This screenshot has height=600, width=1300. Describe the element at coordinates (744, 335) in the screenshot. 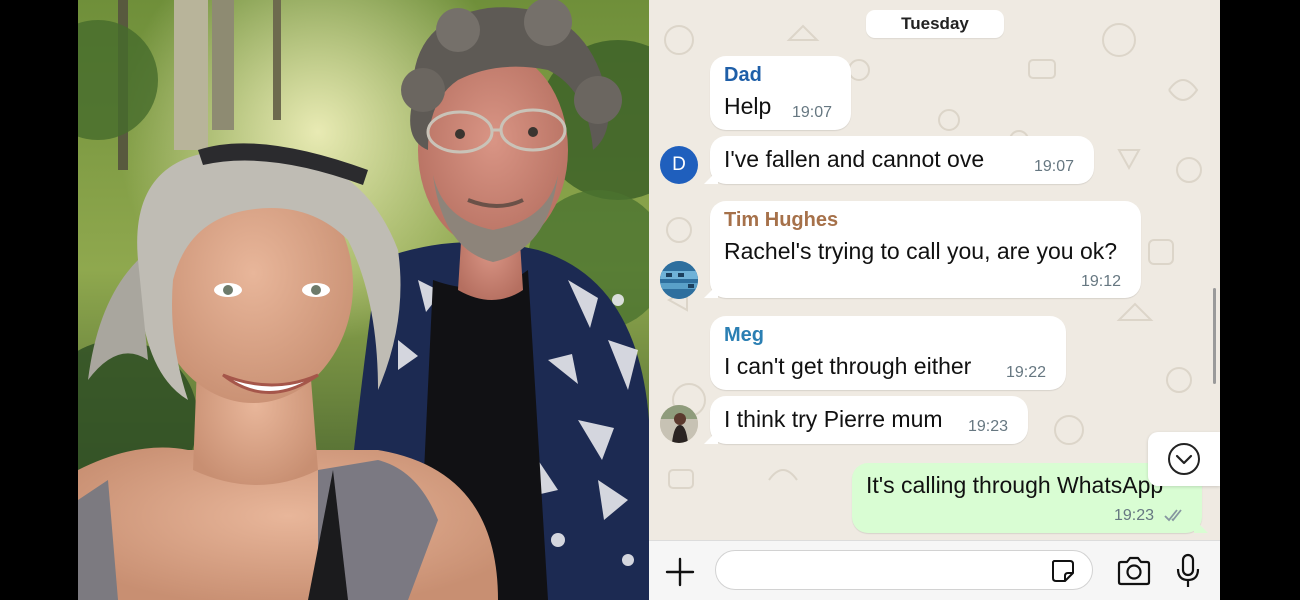

I see `sender-name-meg: Meg` at that location.